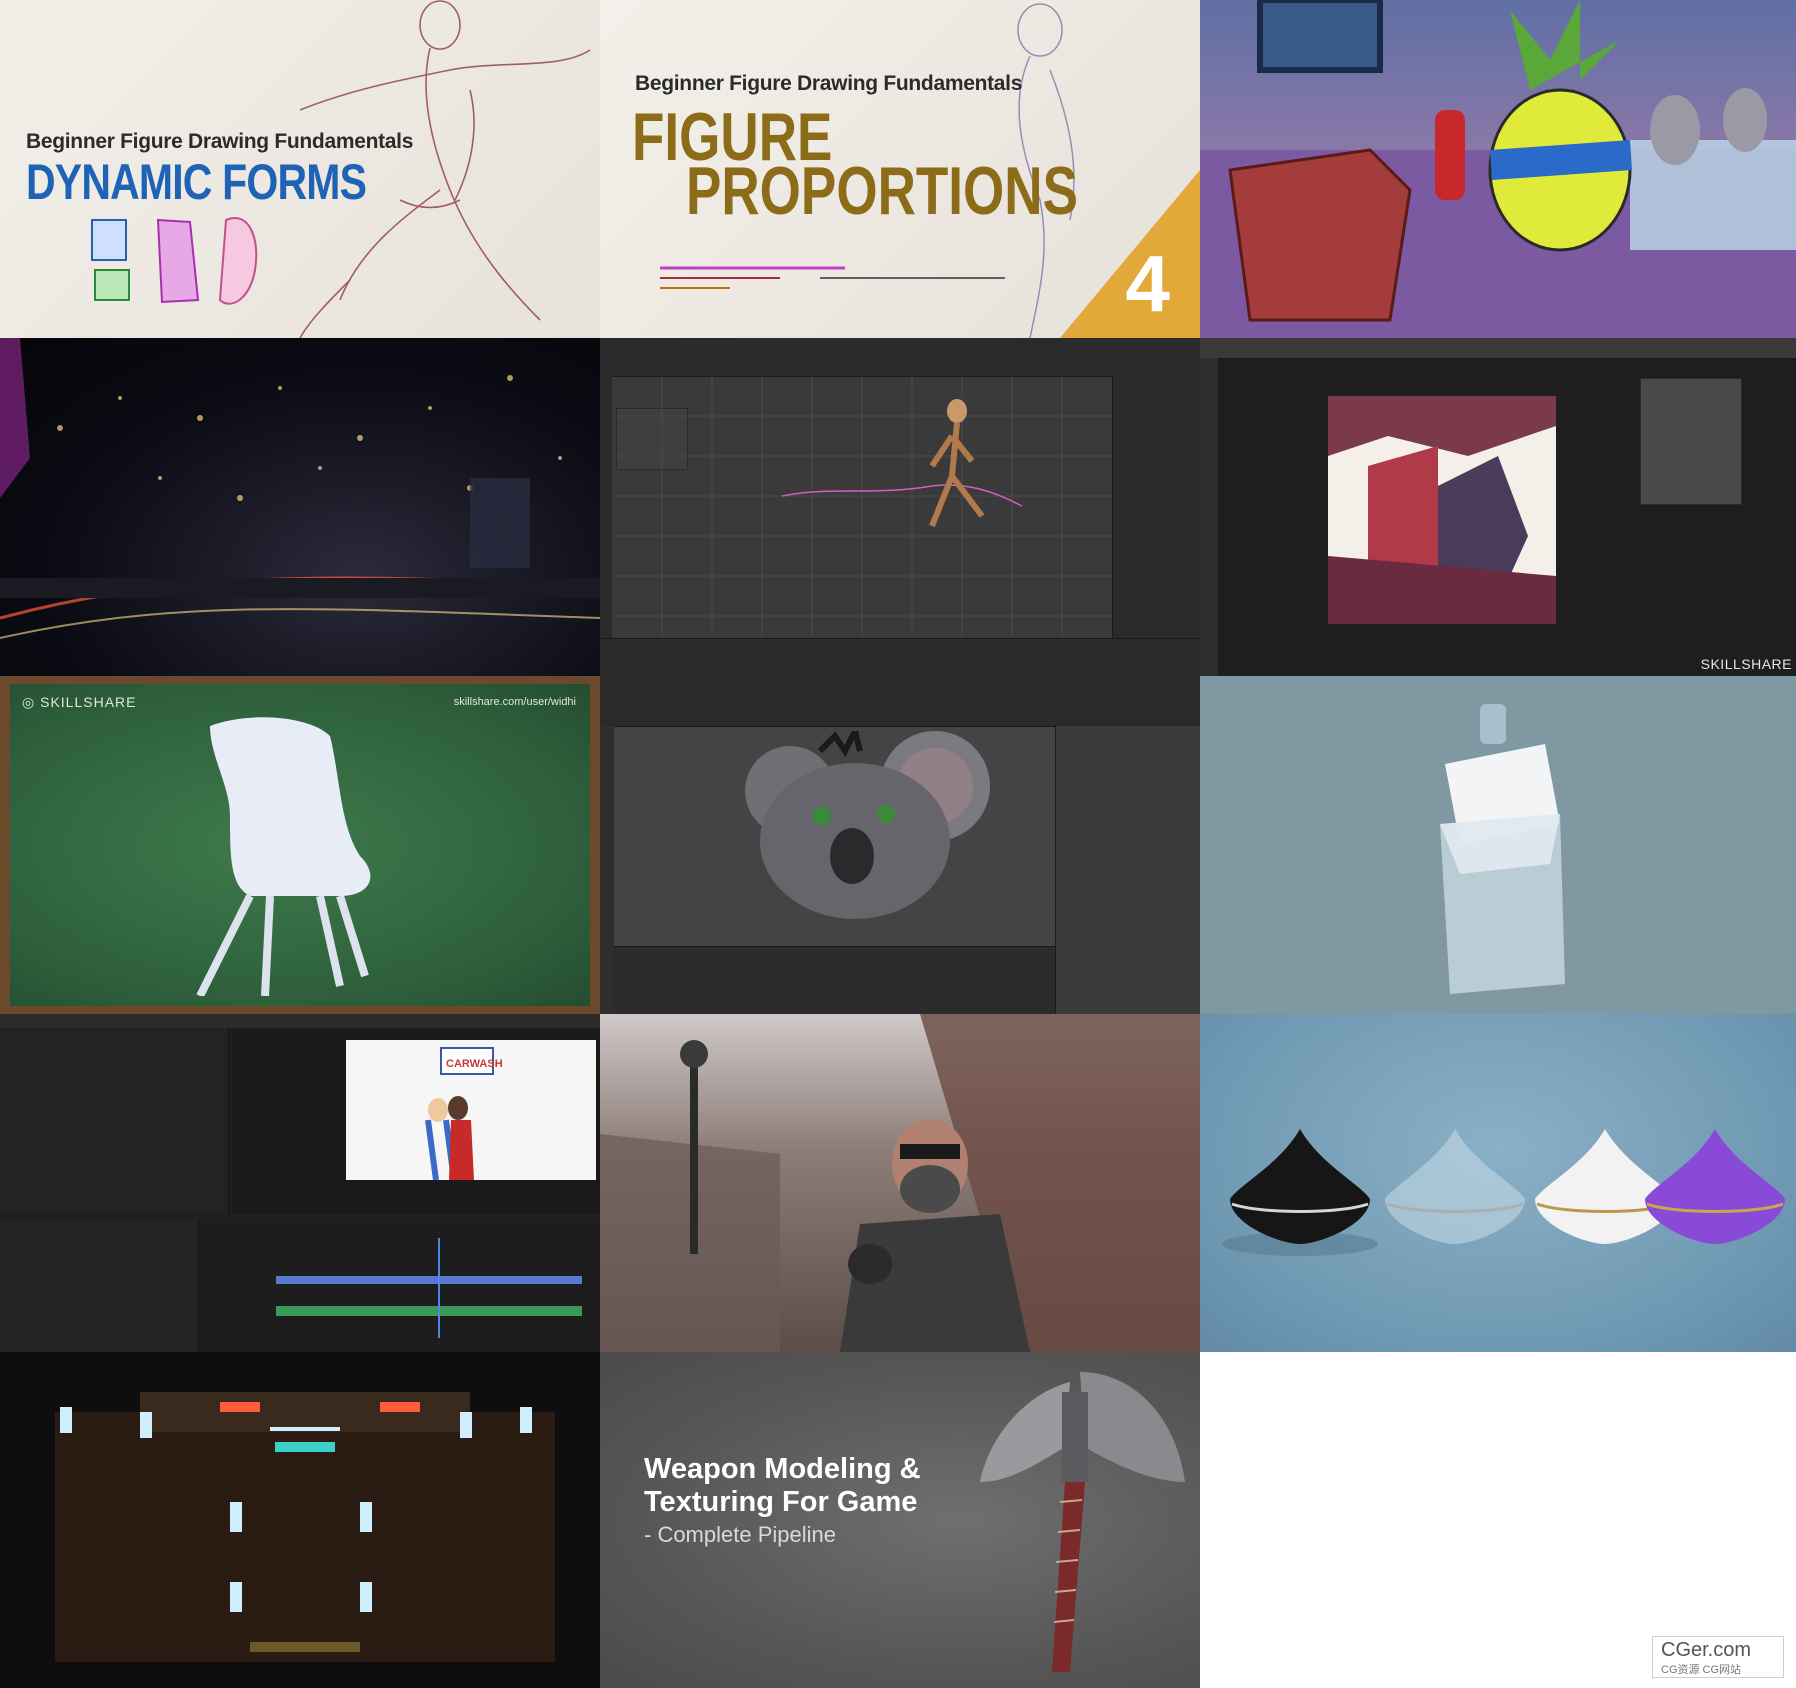  Describe the element at coordinates (782, 1469) in the screenshot. I see `course-title-line1: Weapon Modeling &` at that location.